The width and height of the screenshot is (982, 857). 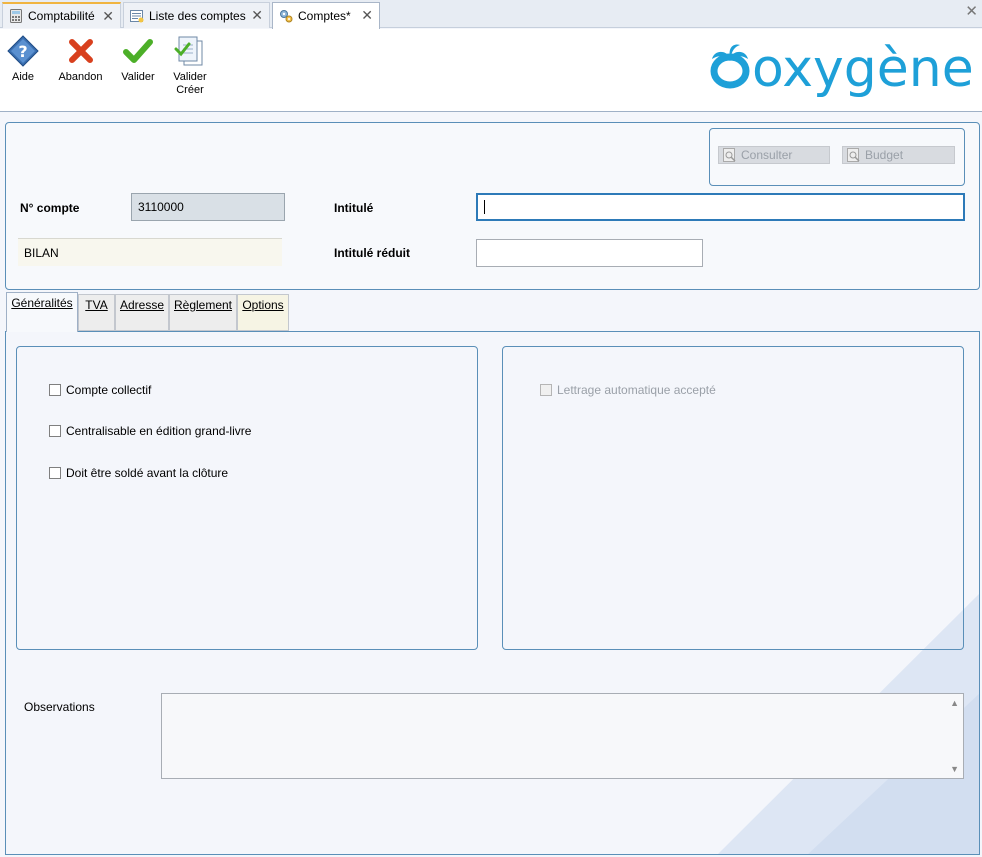 I want to click on tab-adresse: Adresse, so click(x=142, y=312).